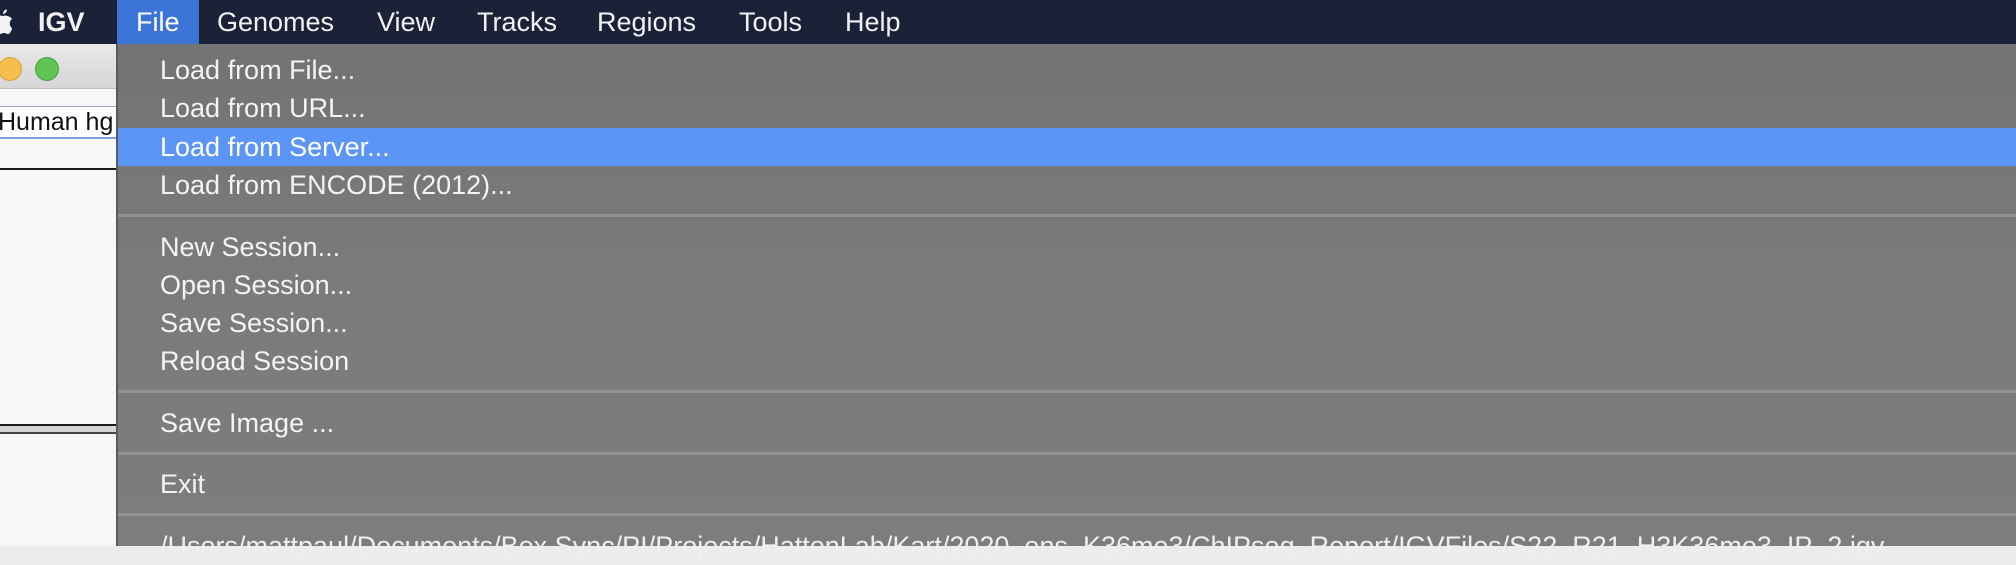 This screenshot has height=565, width=2016. Describe the element at coordinates (6, 22) in the screenshot. I see `apple-icon` at that location.